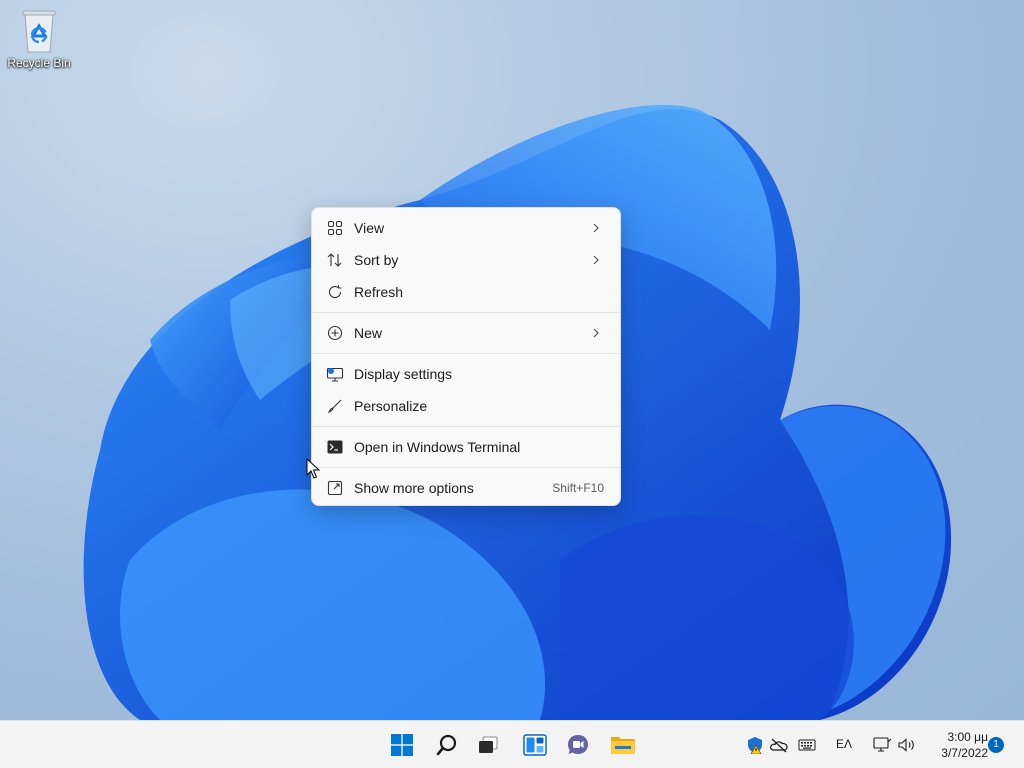 The width and height of the screenshot is (1024, 768). What do you see at coordinates (907, 745) in the screenshot?
I see `volume-icon` at bounding box center [907, 745].